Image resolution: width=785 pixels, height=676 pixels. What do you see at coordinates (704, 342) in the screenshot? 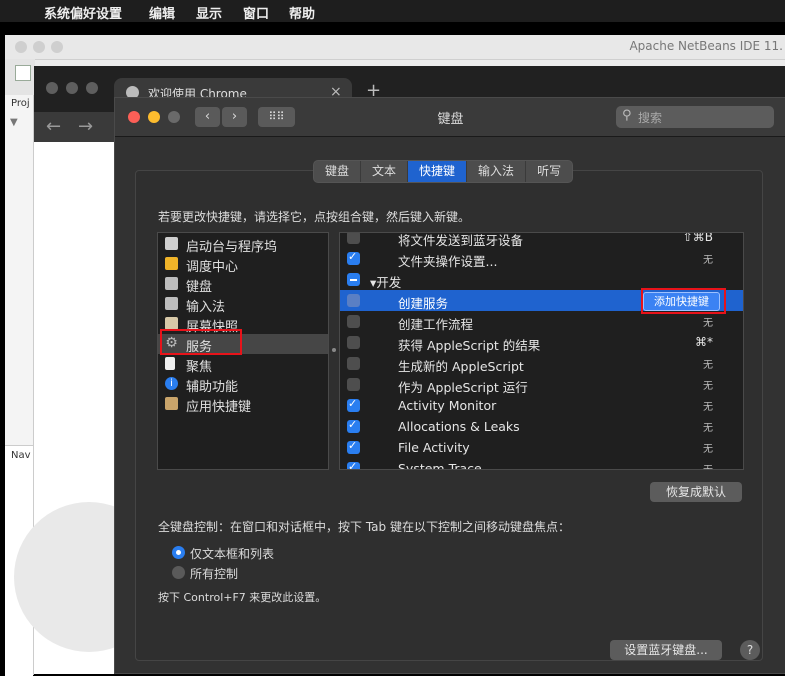
I see `shortcut-key: ⌘*` at bounding box center [704, 342].